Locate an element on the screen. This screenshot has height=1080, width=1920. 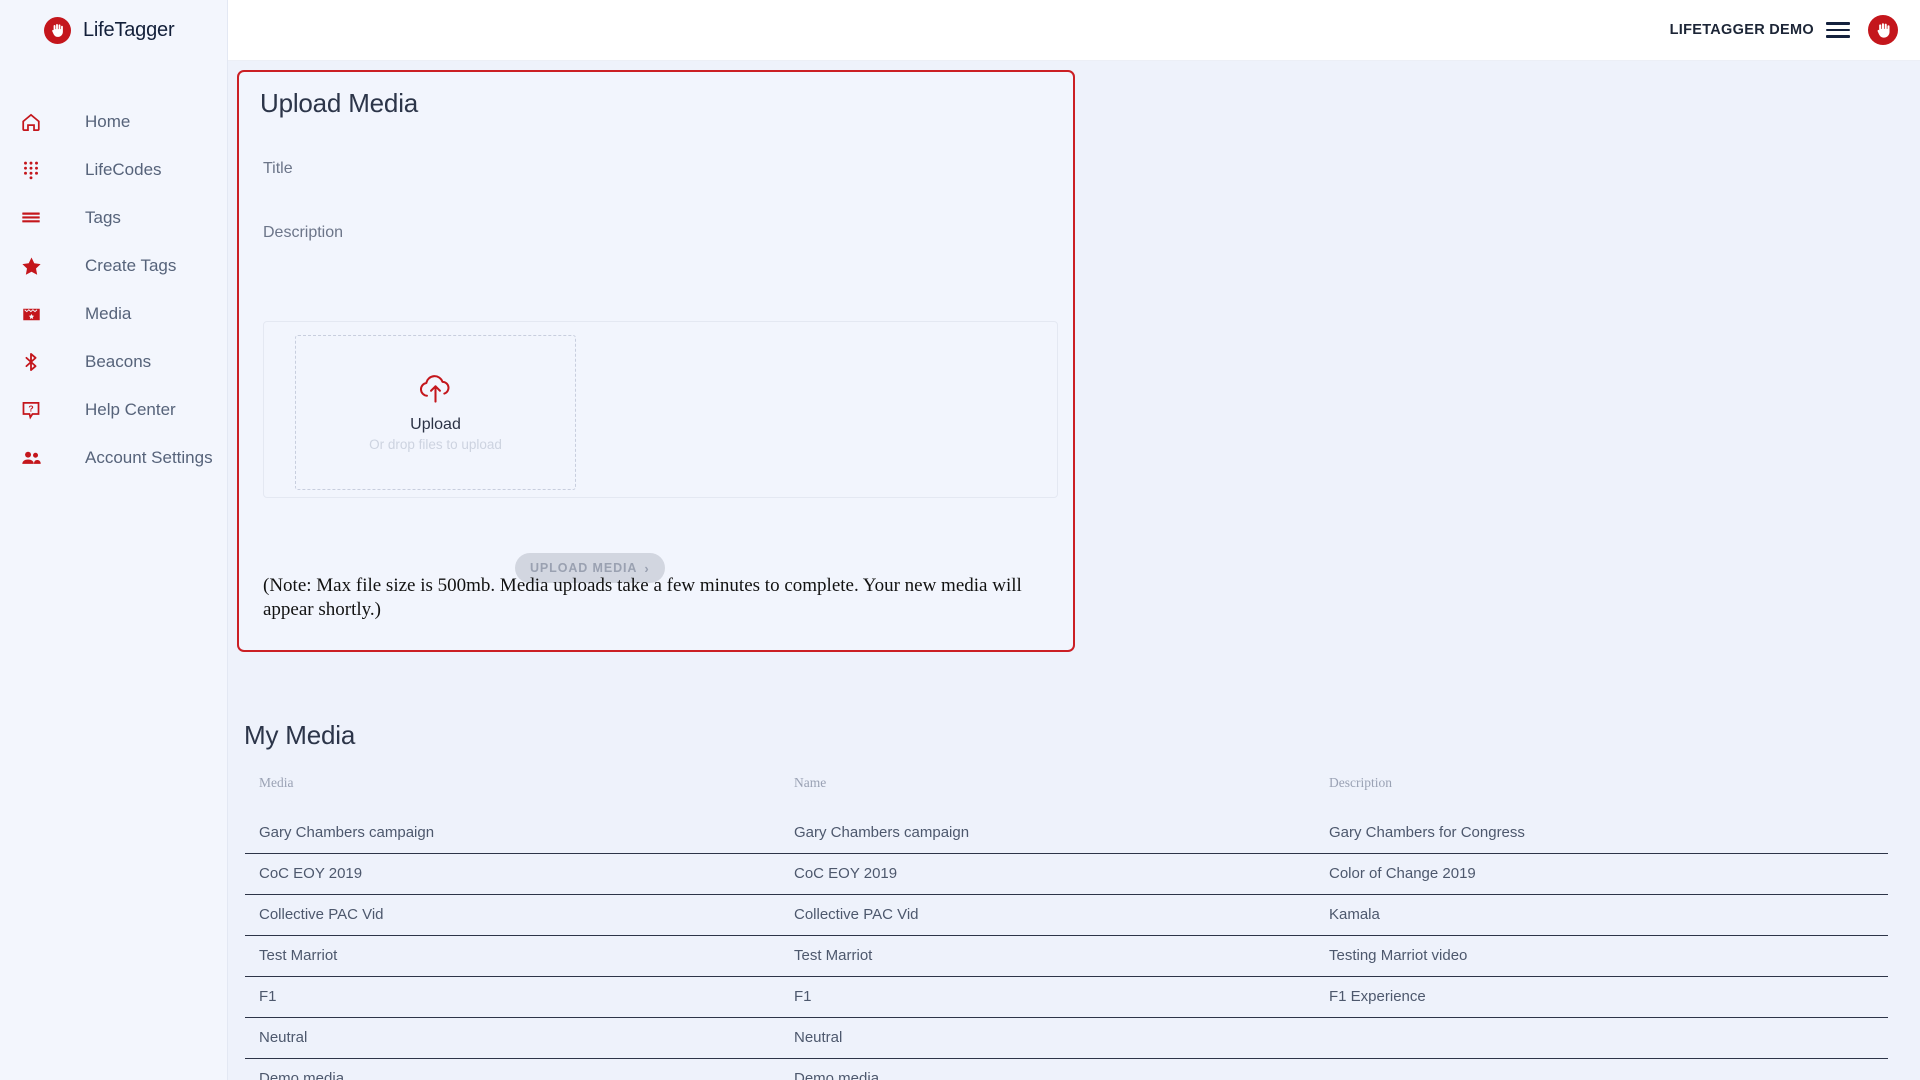
clapperboard-icon is located at coordinates (31, 314).